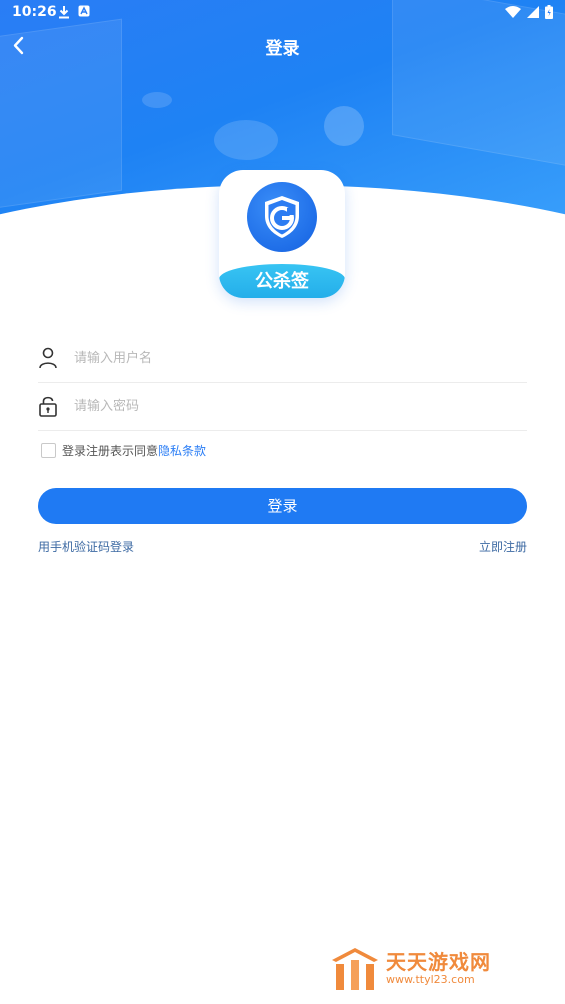  Describe the element at coordinates (503, 546) in the screenshot. I see `register-link: 立即注册` at that location.